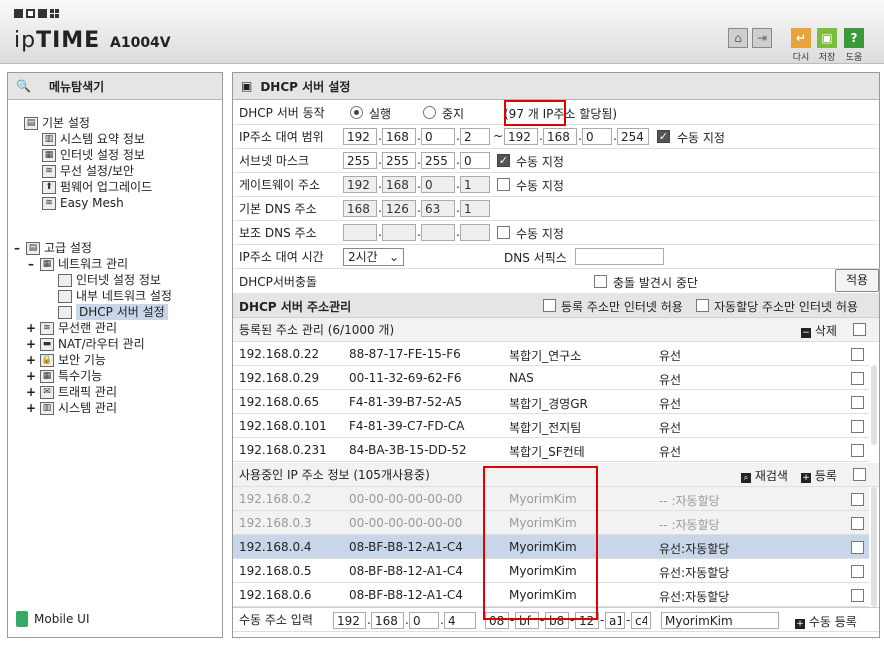 This screenshot has width=884, height=646. What do you see at coordinates (407, 426) in the screenshot?
I see `row-mac: F4-81-39-C7-FD-CA` at bounding box center [407, 426].